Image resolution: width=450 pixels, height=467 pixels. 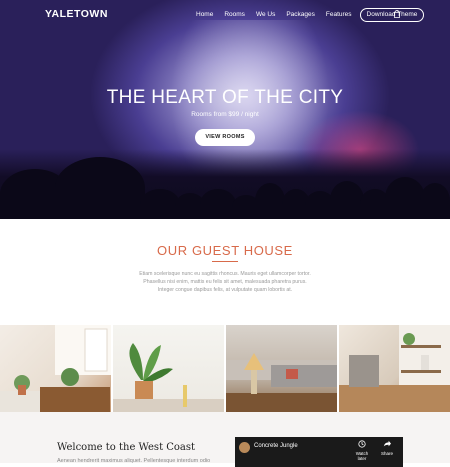 I want to click on welcome-title: Welcome to the West Coast, so click(x=126, y=447).